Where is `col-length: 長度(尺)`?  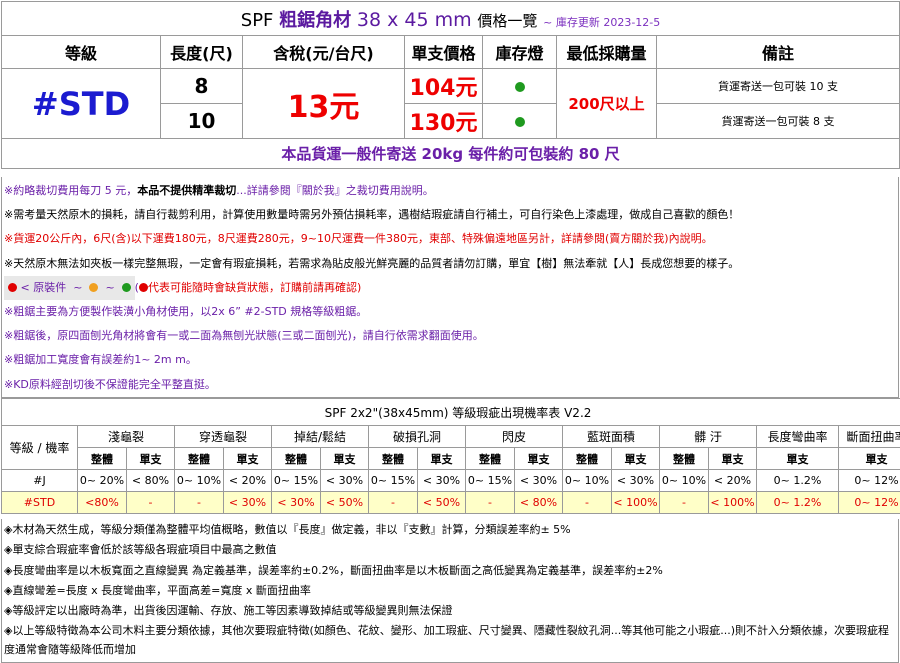 col-length: 長度(尺) is located at coordinates (201, 52).